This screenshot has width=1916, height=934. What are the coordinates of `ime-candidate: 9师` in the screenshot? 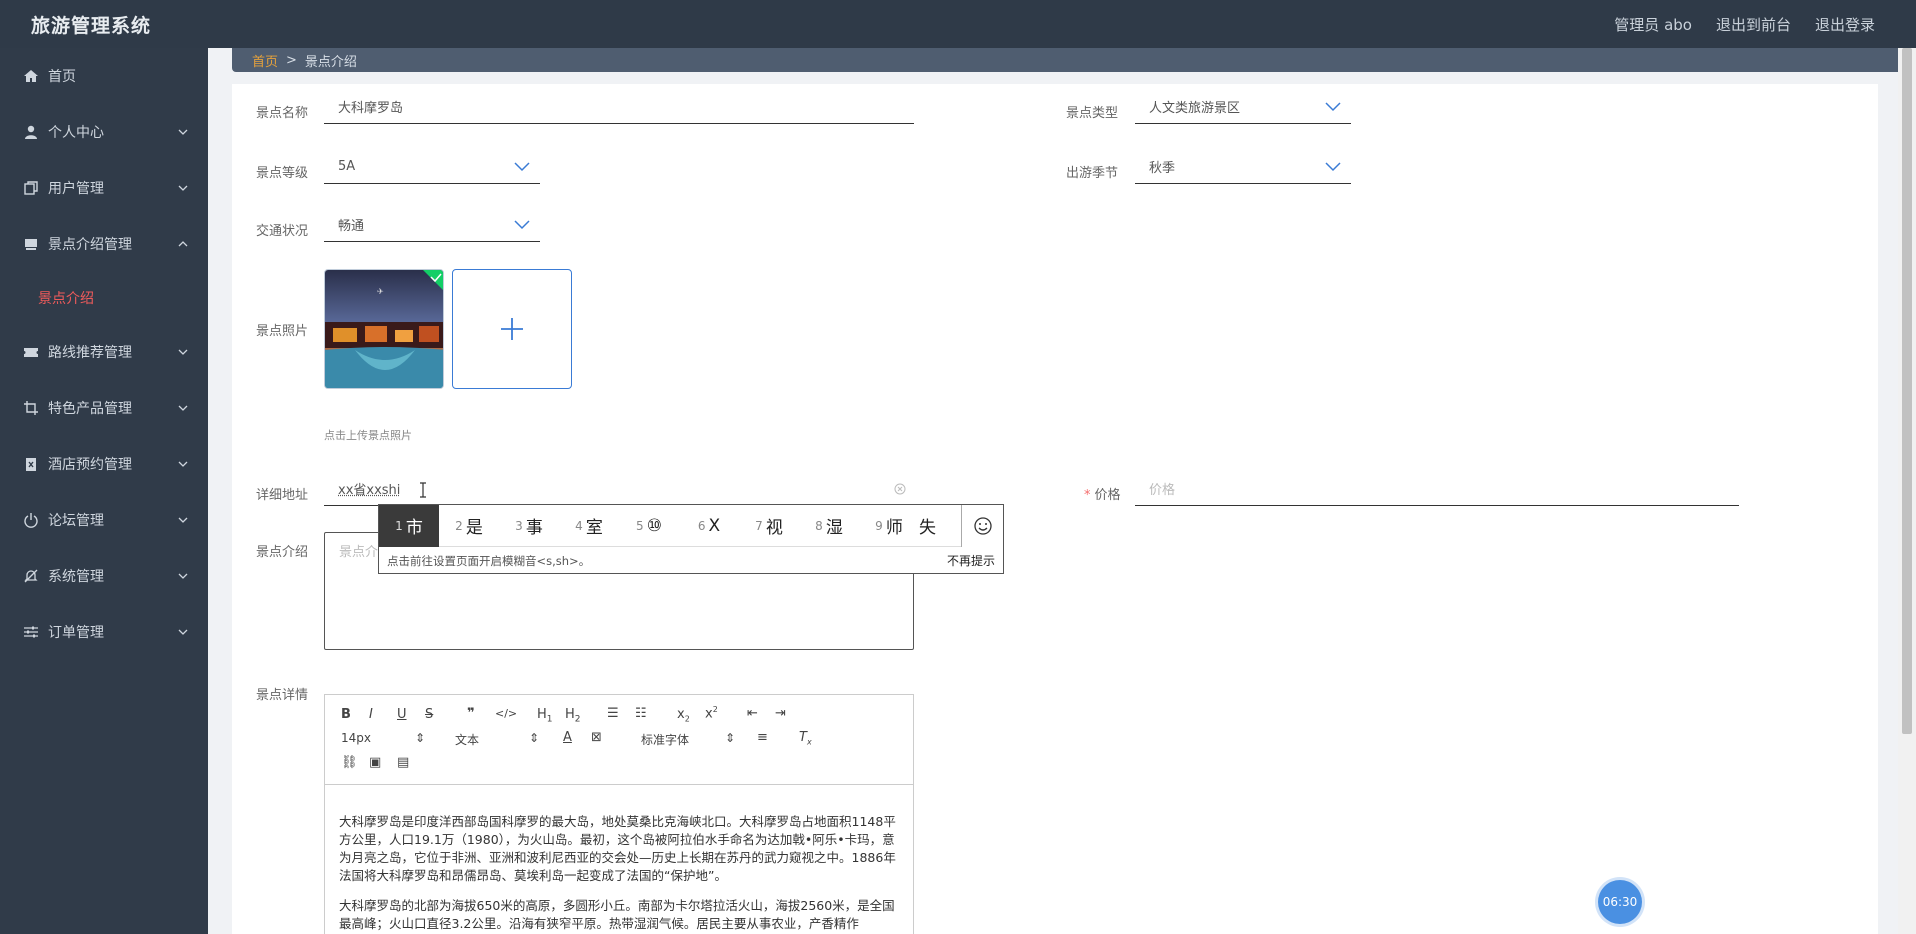 It's located at (889, 526).